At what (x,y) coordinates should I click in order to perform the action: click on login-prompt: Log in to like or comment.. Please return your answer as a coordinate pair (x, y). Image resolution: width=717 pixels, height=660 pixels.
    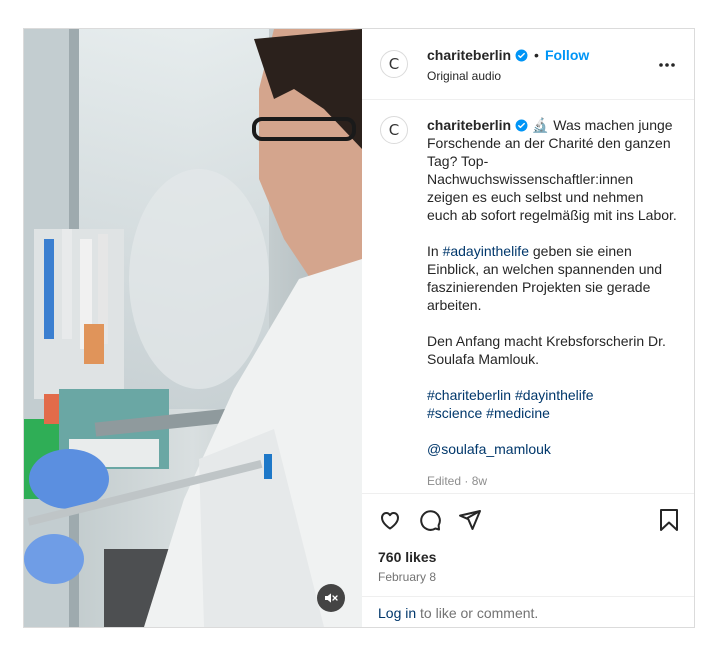
    Looking at the image, I should click on (528, 612).